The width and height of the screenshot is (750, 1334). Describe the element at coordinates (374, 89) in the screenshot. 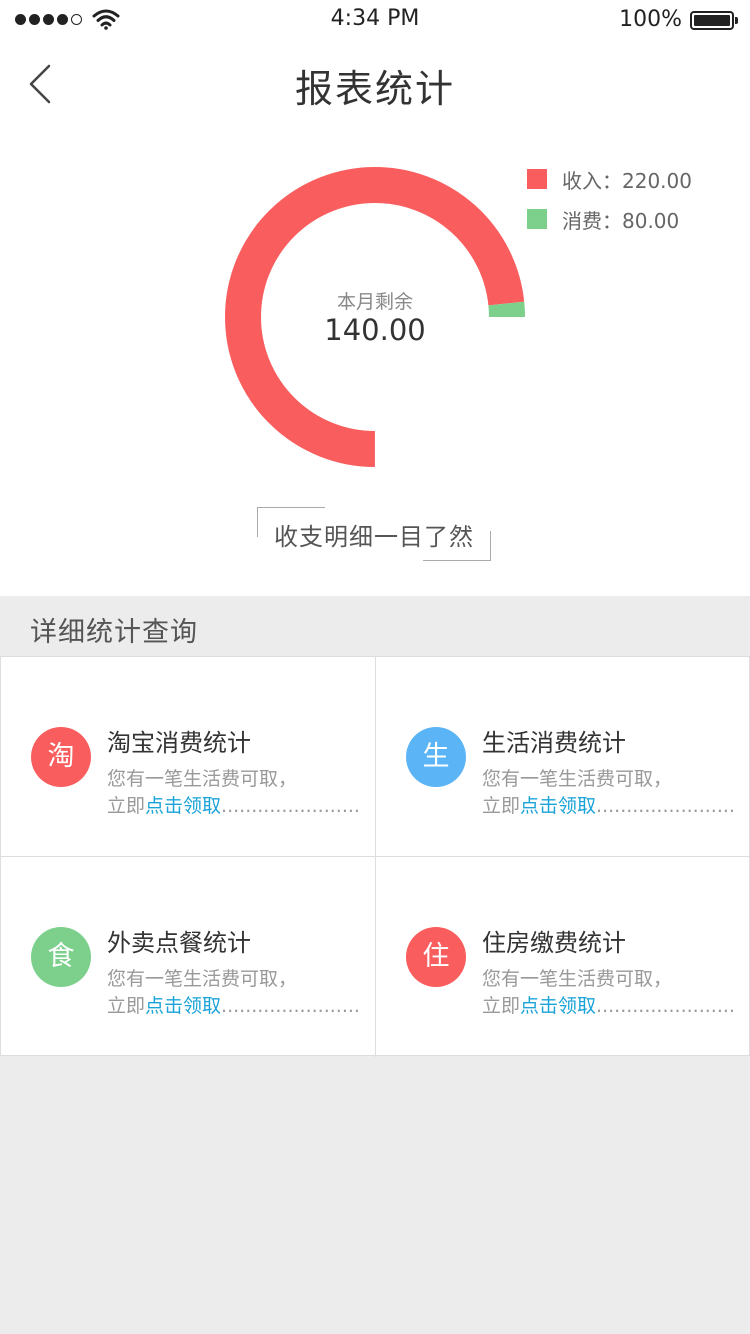

I see `page-title: 报表统计` at that location.